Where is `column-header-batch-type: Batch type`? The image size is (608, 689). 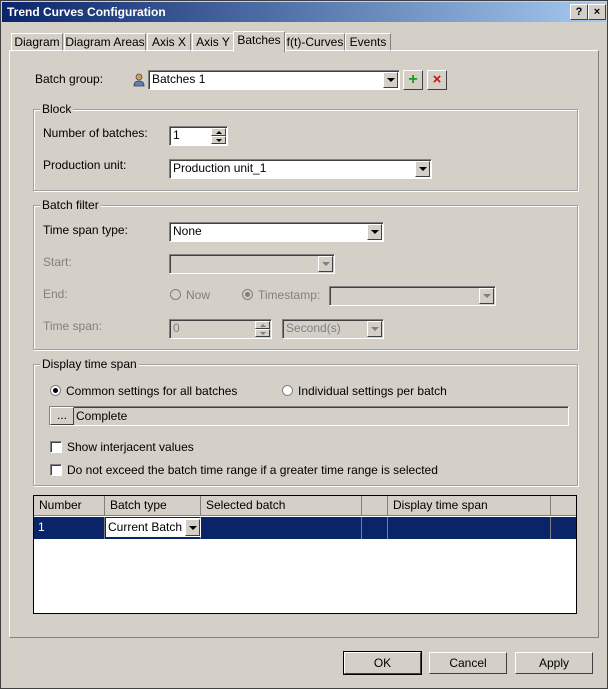 column-header-batch-type: Batch type is located at coordinates (153, 506).